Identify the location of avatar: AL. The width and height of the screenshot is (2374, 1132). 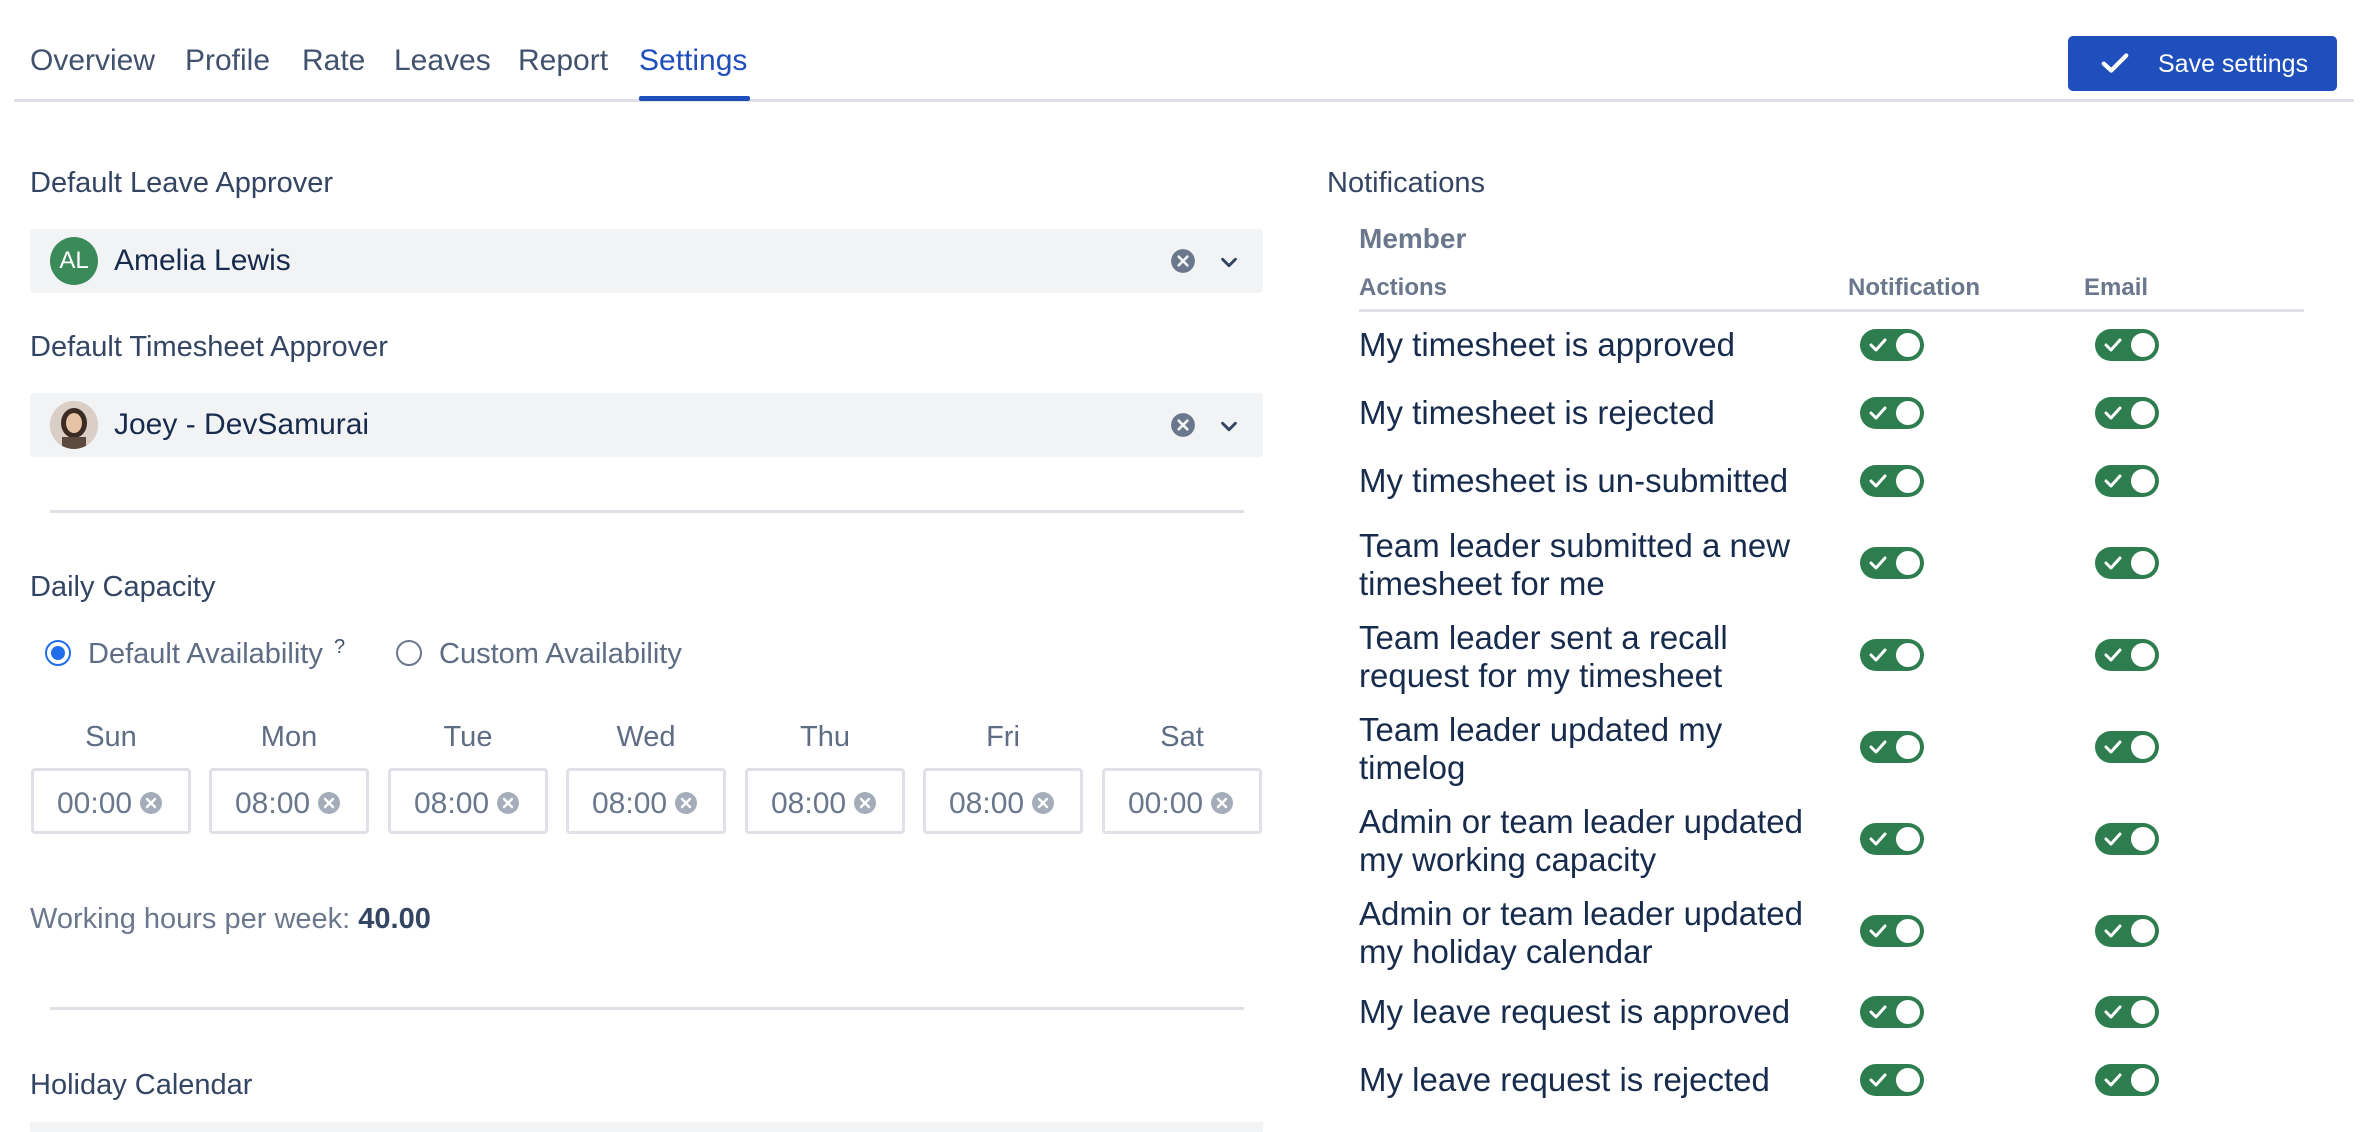
(74, 261).